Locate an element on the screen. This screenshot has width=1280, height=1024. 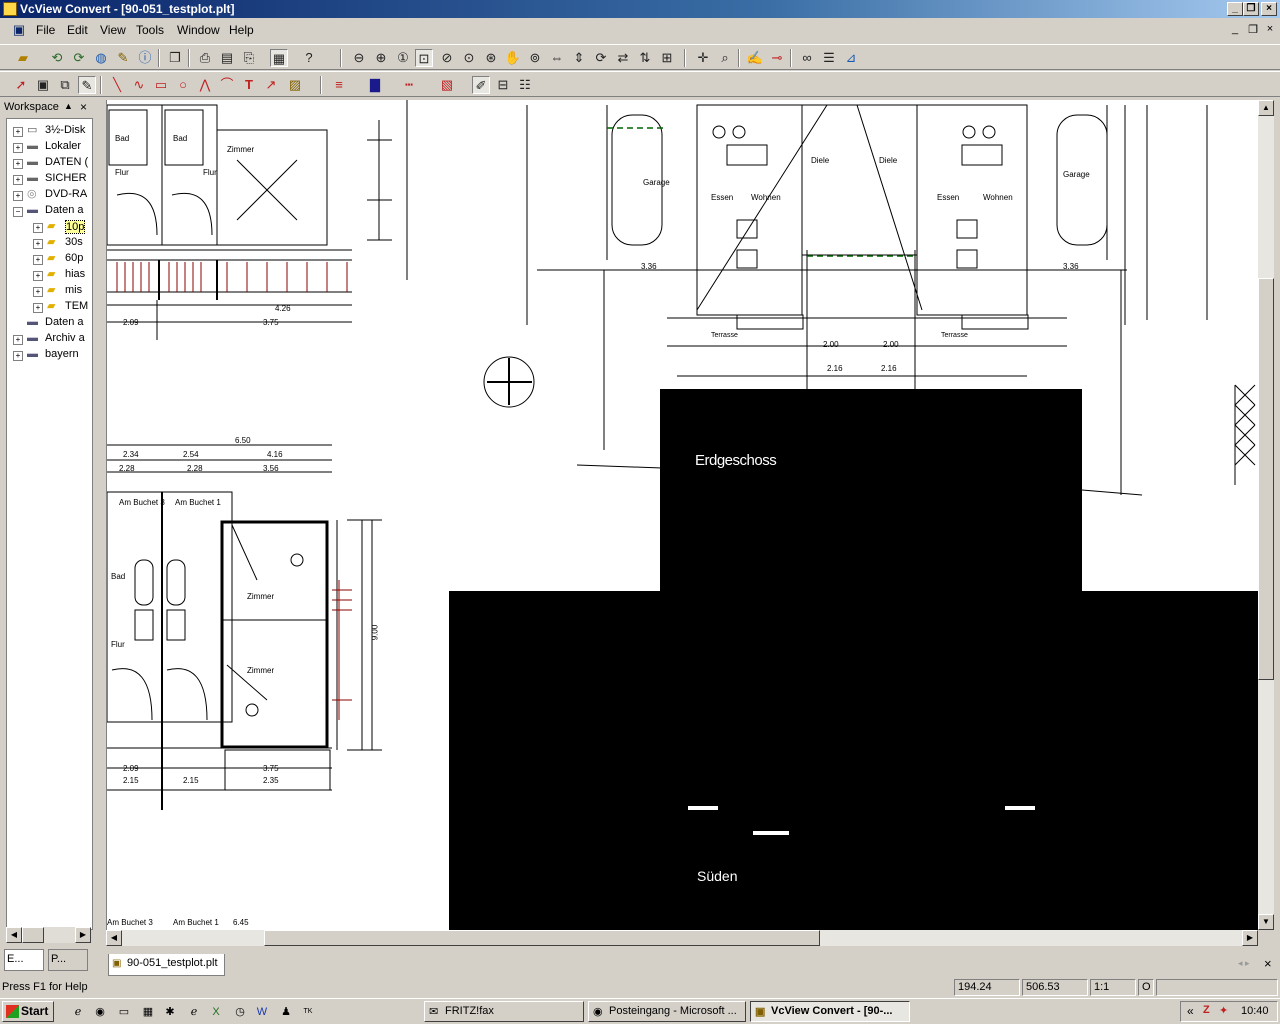
start-button: Start is located at coordinates (28, 1011).